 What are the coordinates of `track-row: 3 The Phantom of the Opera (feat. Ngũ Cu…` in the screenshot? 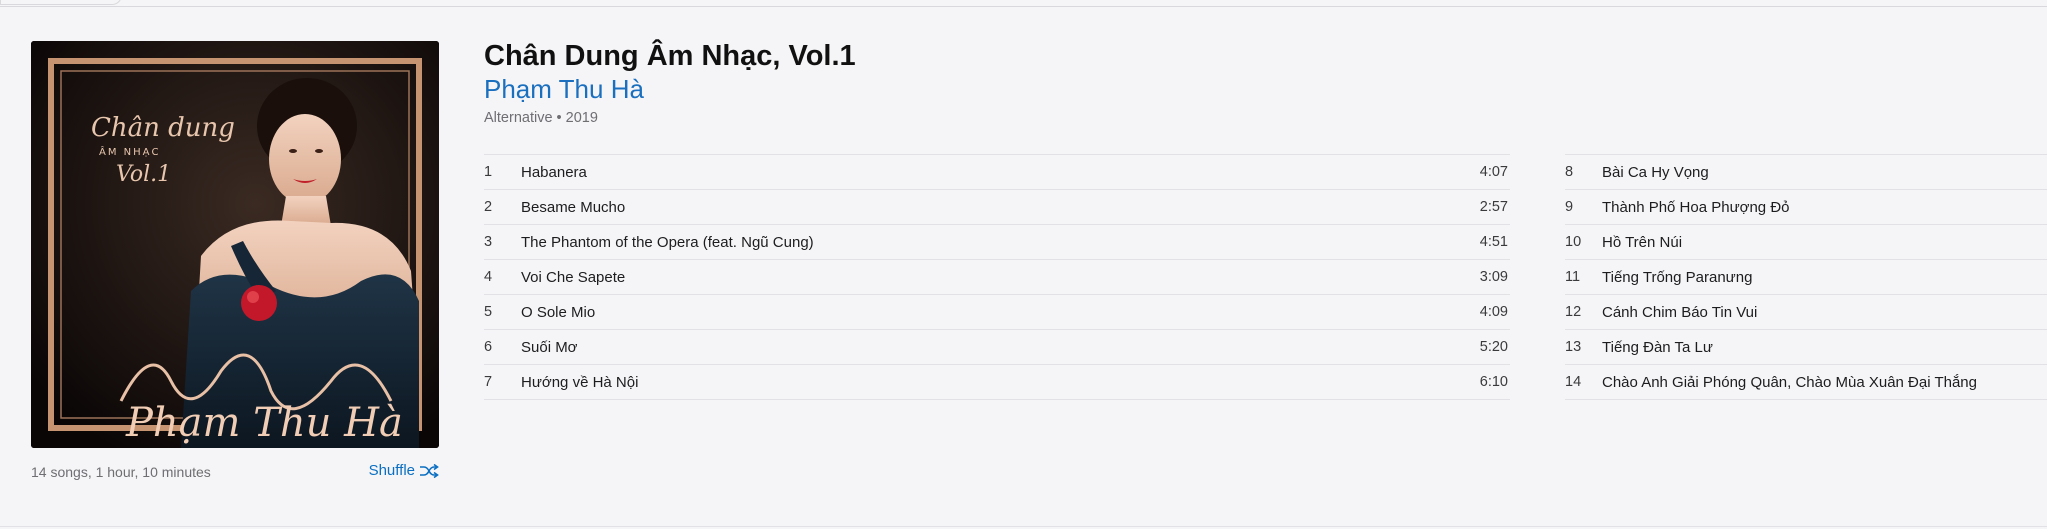 It's located at (997, 242).